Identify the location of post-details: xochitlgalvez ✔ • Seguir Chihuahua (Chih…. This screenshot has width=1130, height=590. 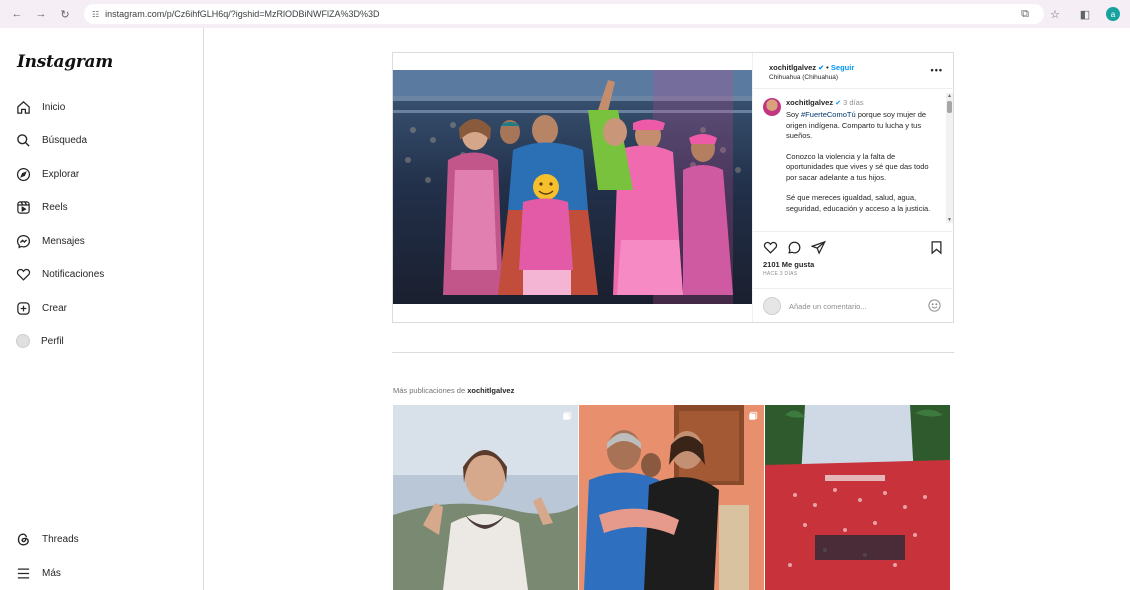
(853, 187).